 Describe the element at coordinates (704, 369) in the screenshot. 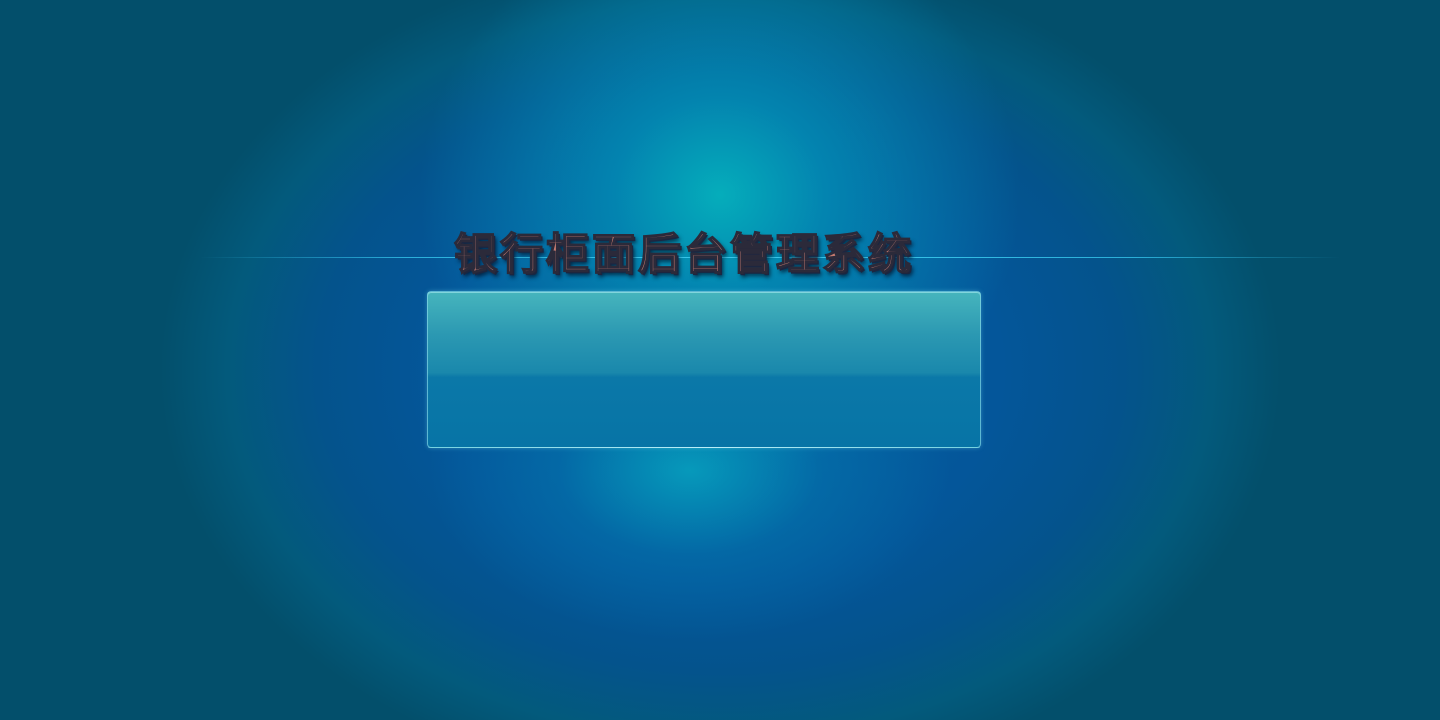

I see `login-panel` at that location.